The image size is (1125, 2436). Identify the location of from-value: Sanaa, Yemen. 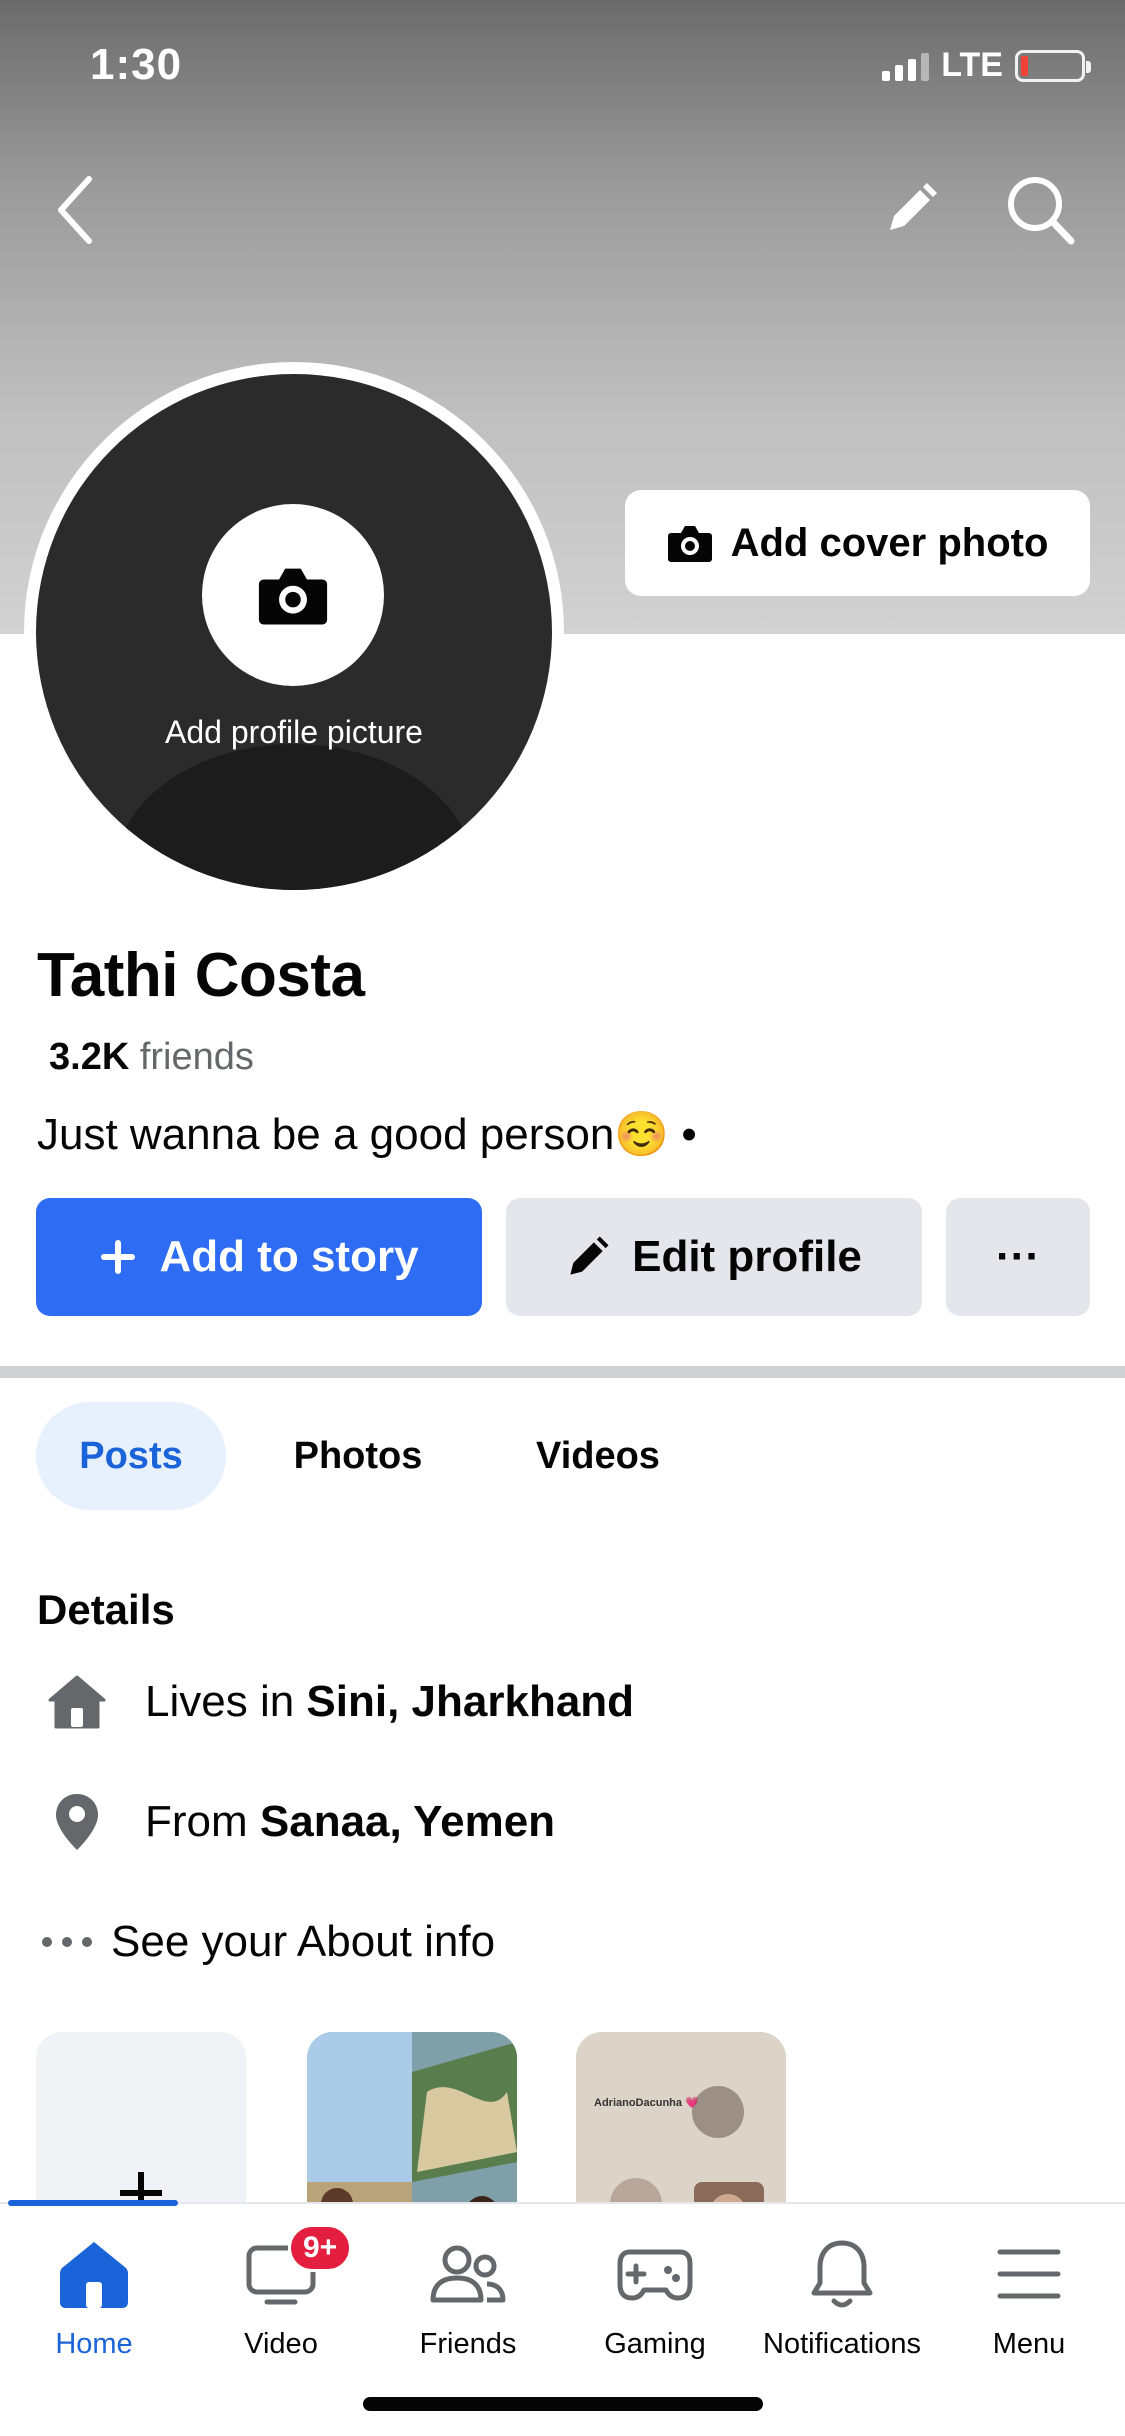
(407, 1821).